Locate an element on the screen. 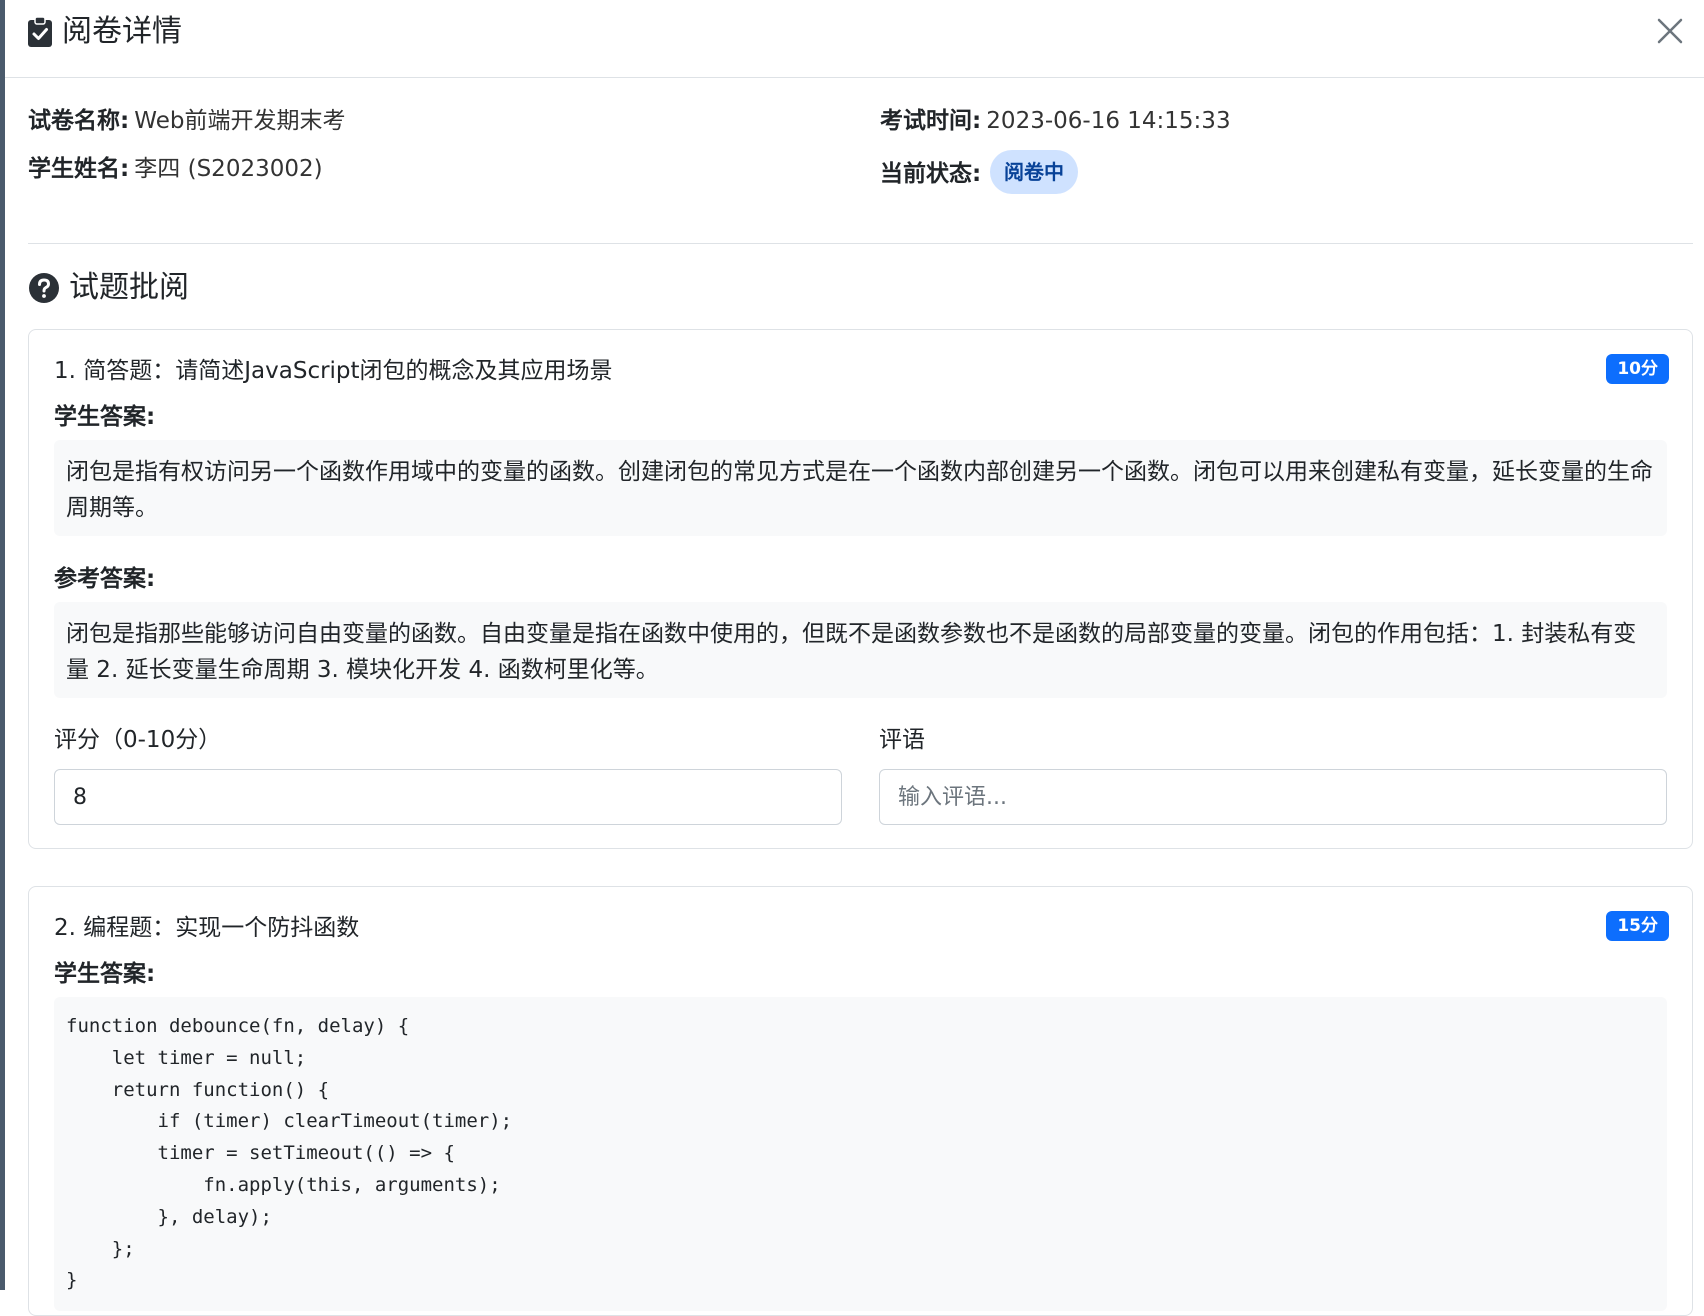 Image resolution: width=1704 pixels, height=1316 pixels. student-name-label: 学生姓名: is located at coordinates (79, 169).